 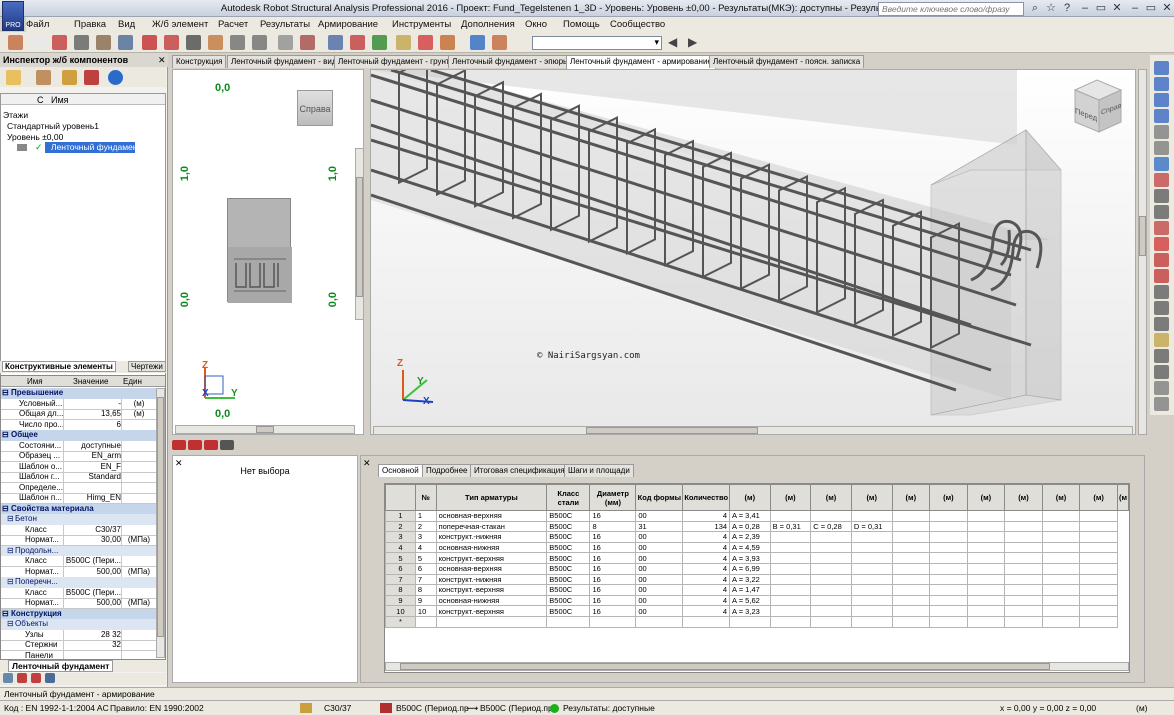 What do you see at coordinates (477, 42) in the screenshot?
I see `wrench-icon` at bounding box center [477, 42].